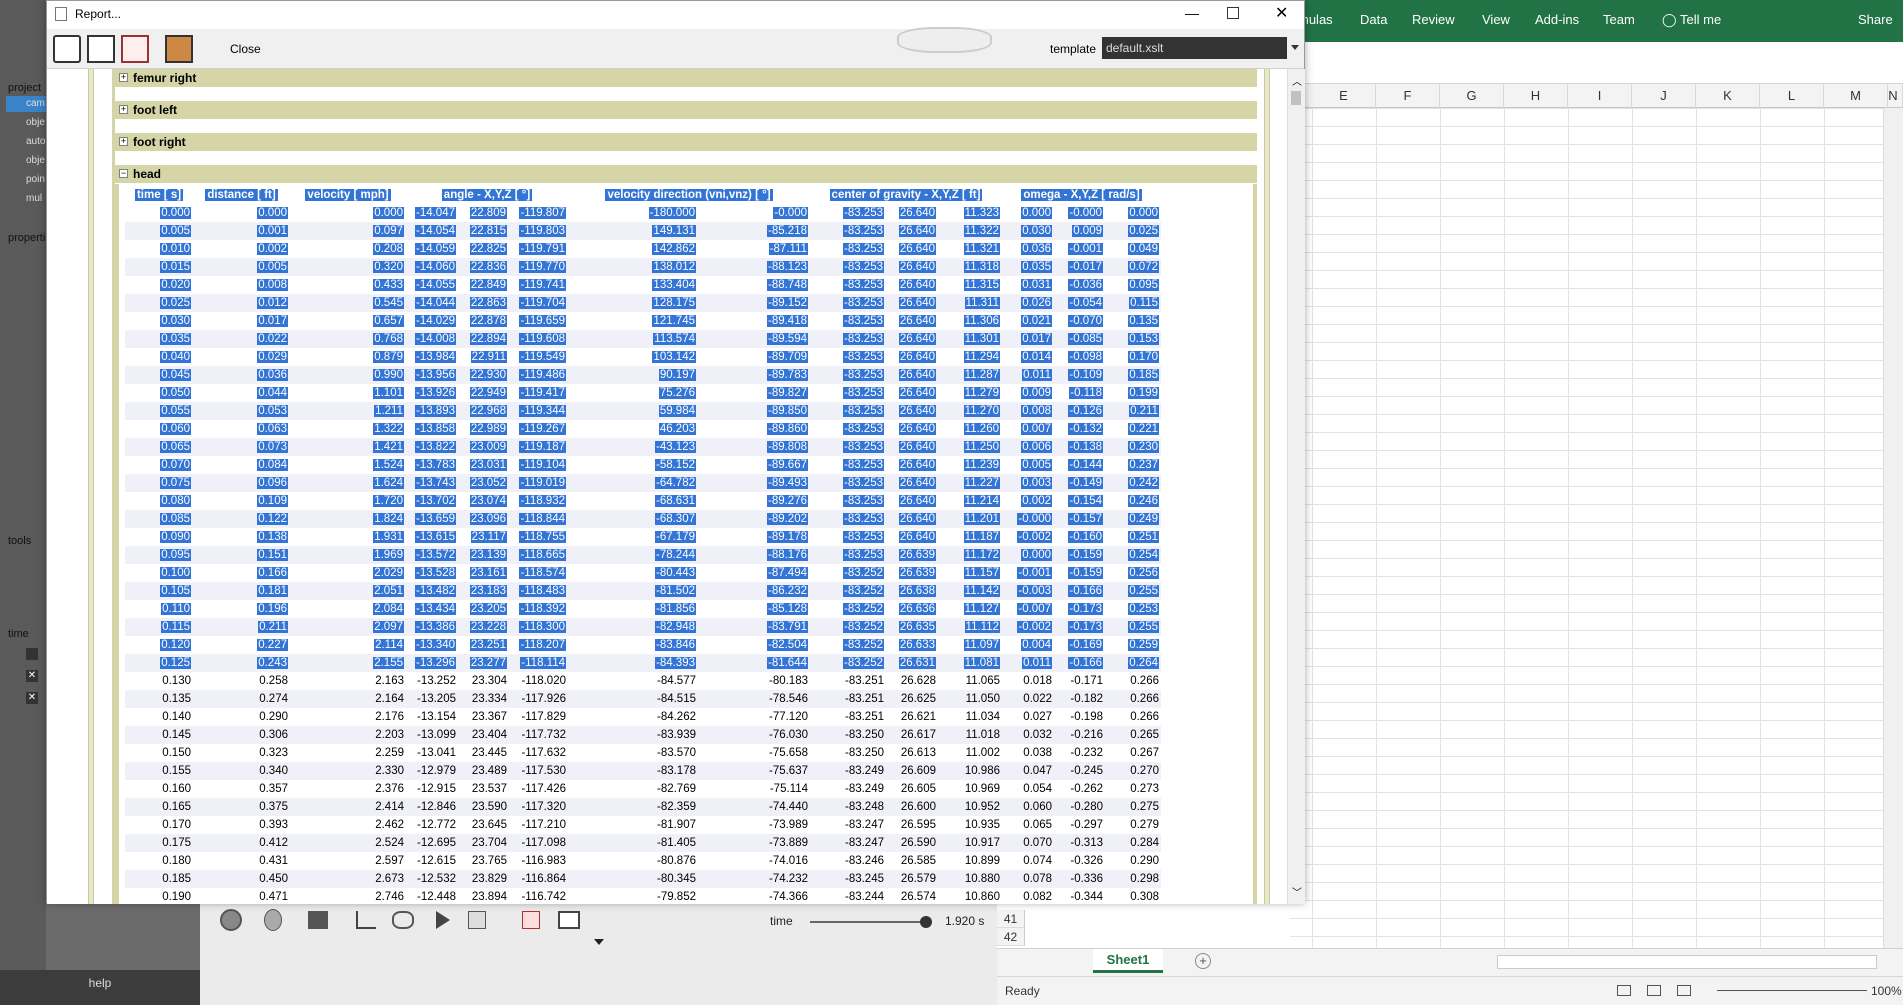  What do you see at coordinates (1297, 891) in the screenshot?
I see `chevron-down-icon: ﹀` at bounding box center [1297, 891].